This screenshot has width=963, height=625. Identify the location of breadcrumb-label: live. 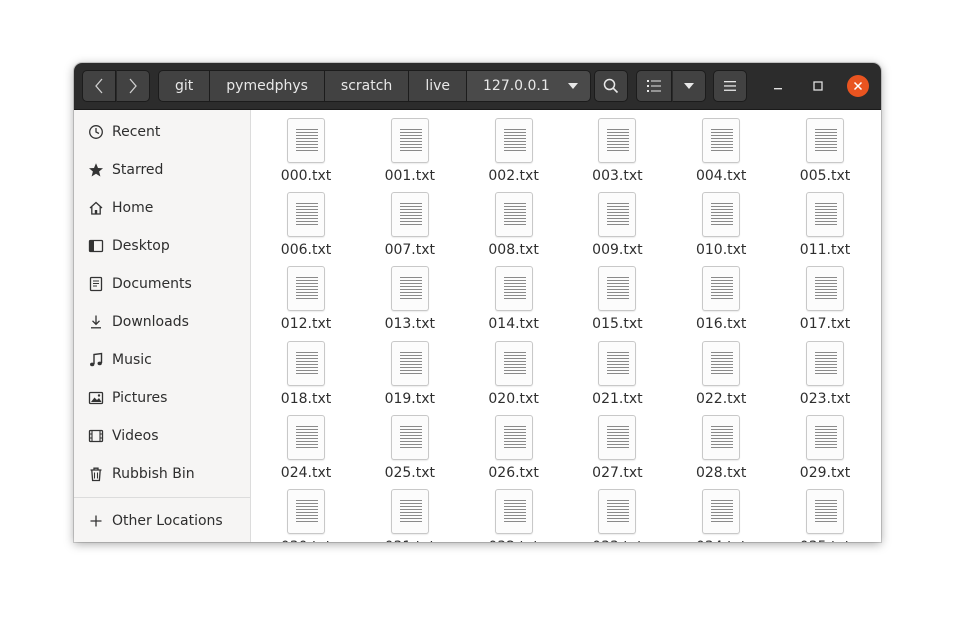
(437, 86).